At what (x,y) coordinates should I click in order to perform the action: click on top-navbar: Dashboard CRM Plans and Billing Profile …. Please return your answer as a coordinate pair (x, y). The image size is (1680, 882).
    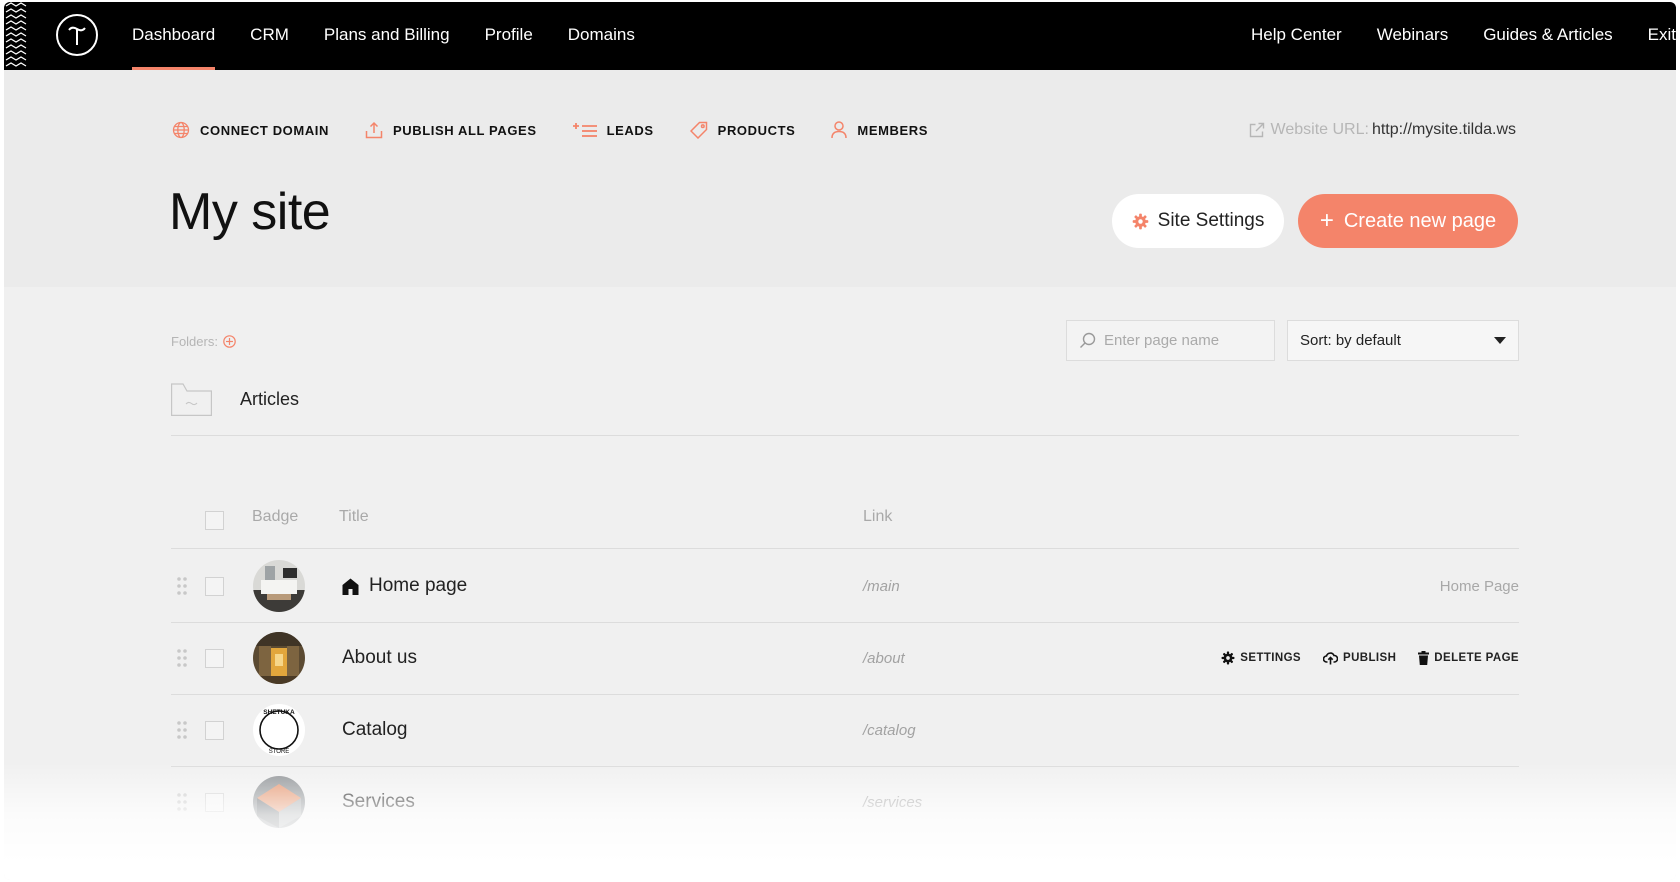
    Looking at the image, I should click on (840, 36).